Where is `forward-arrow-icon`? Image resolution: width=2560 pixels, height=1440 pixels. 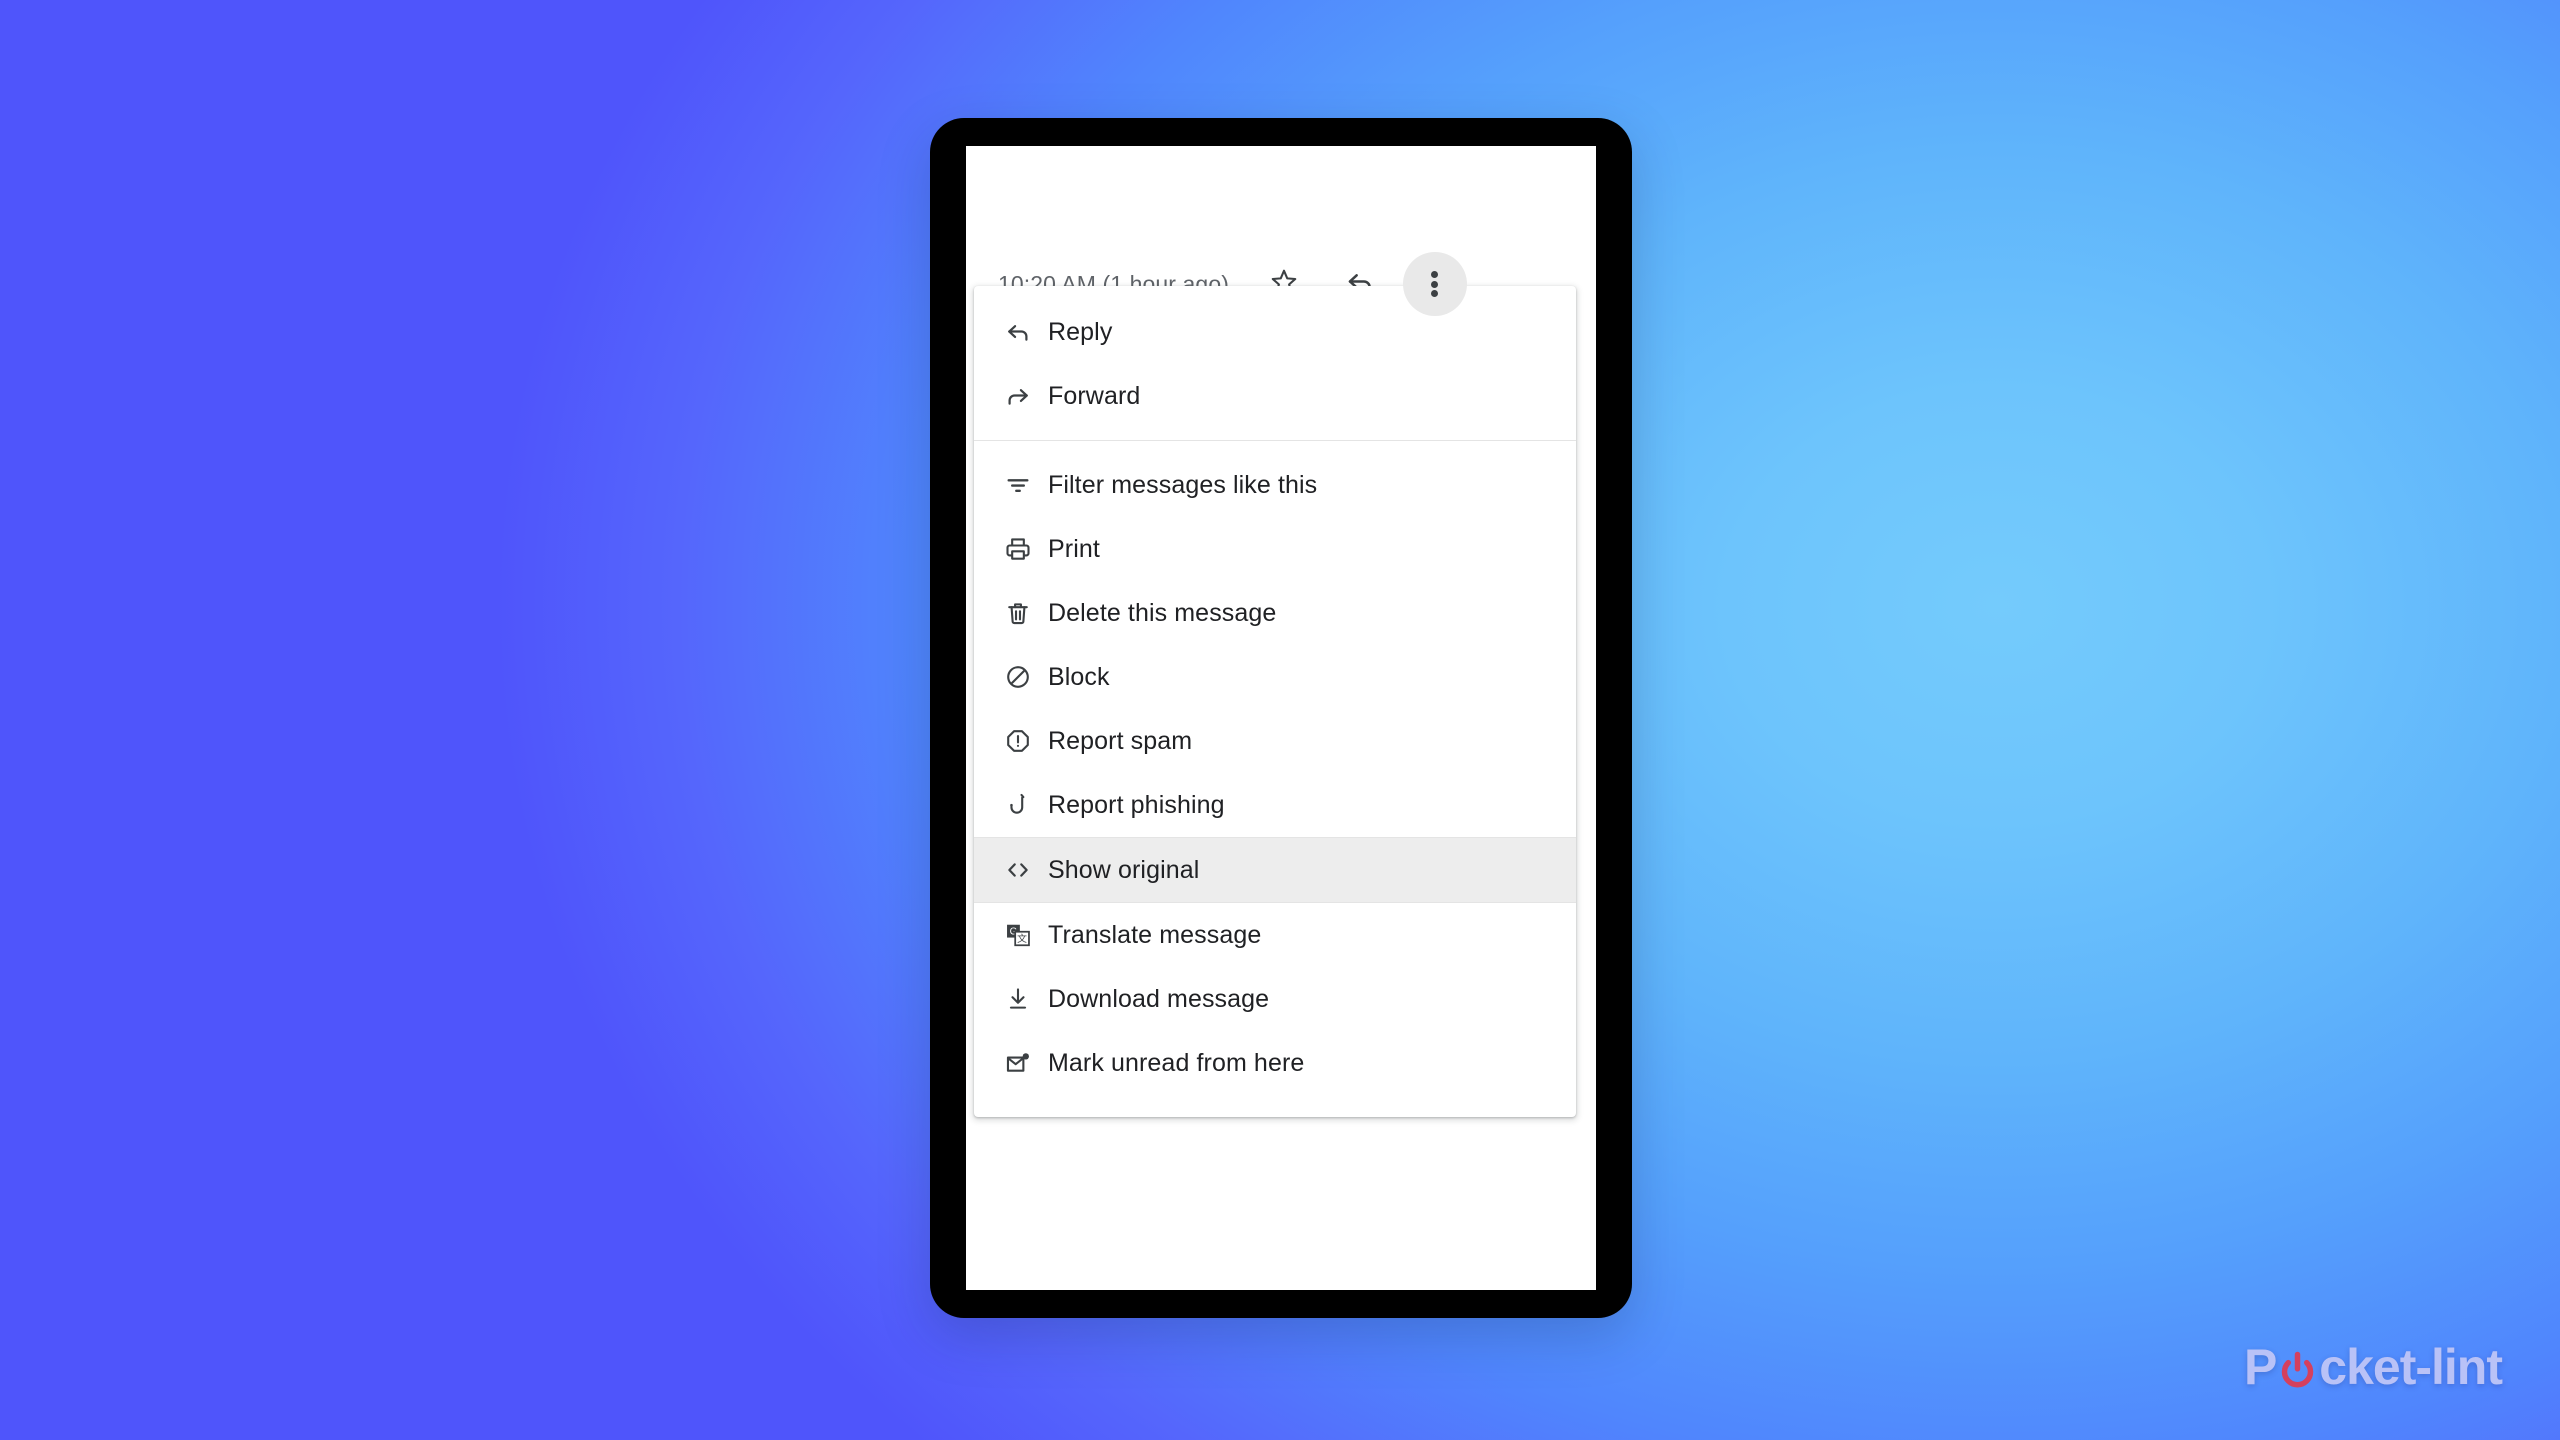 forward-arrow-icon is located at coordinates (1026, 396).